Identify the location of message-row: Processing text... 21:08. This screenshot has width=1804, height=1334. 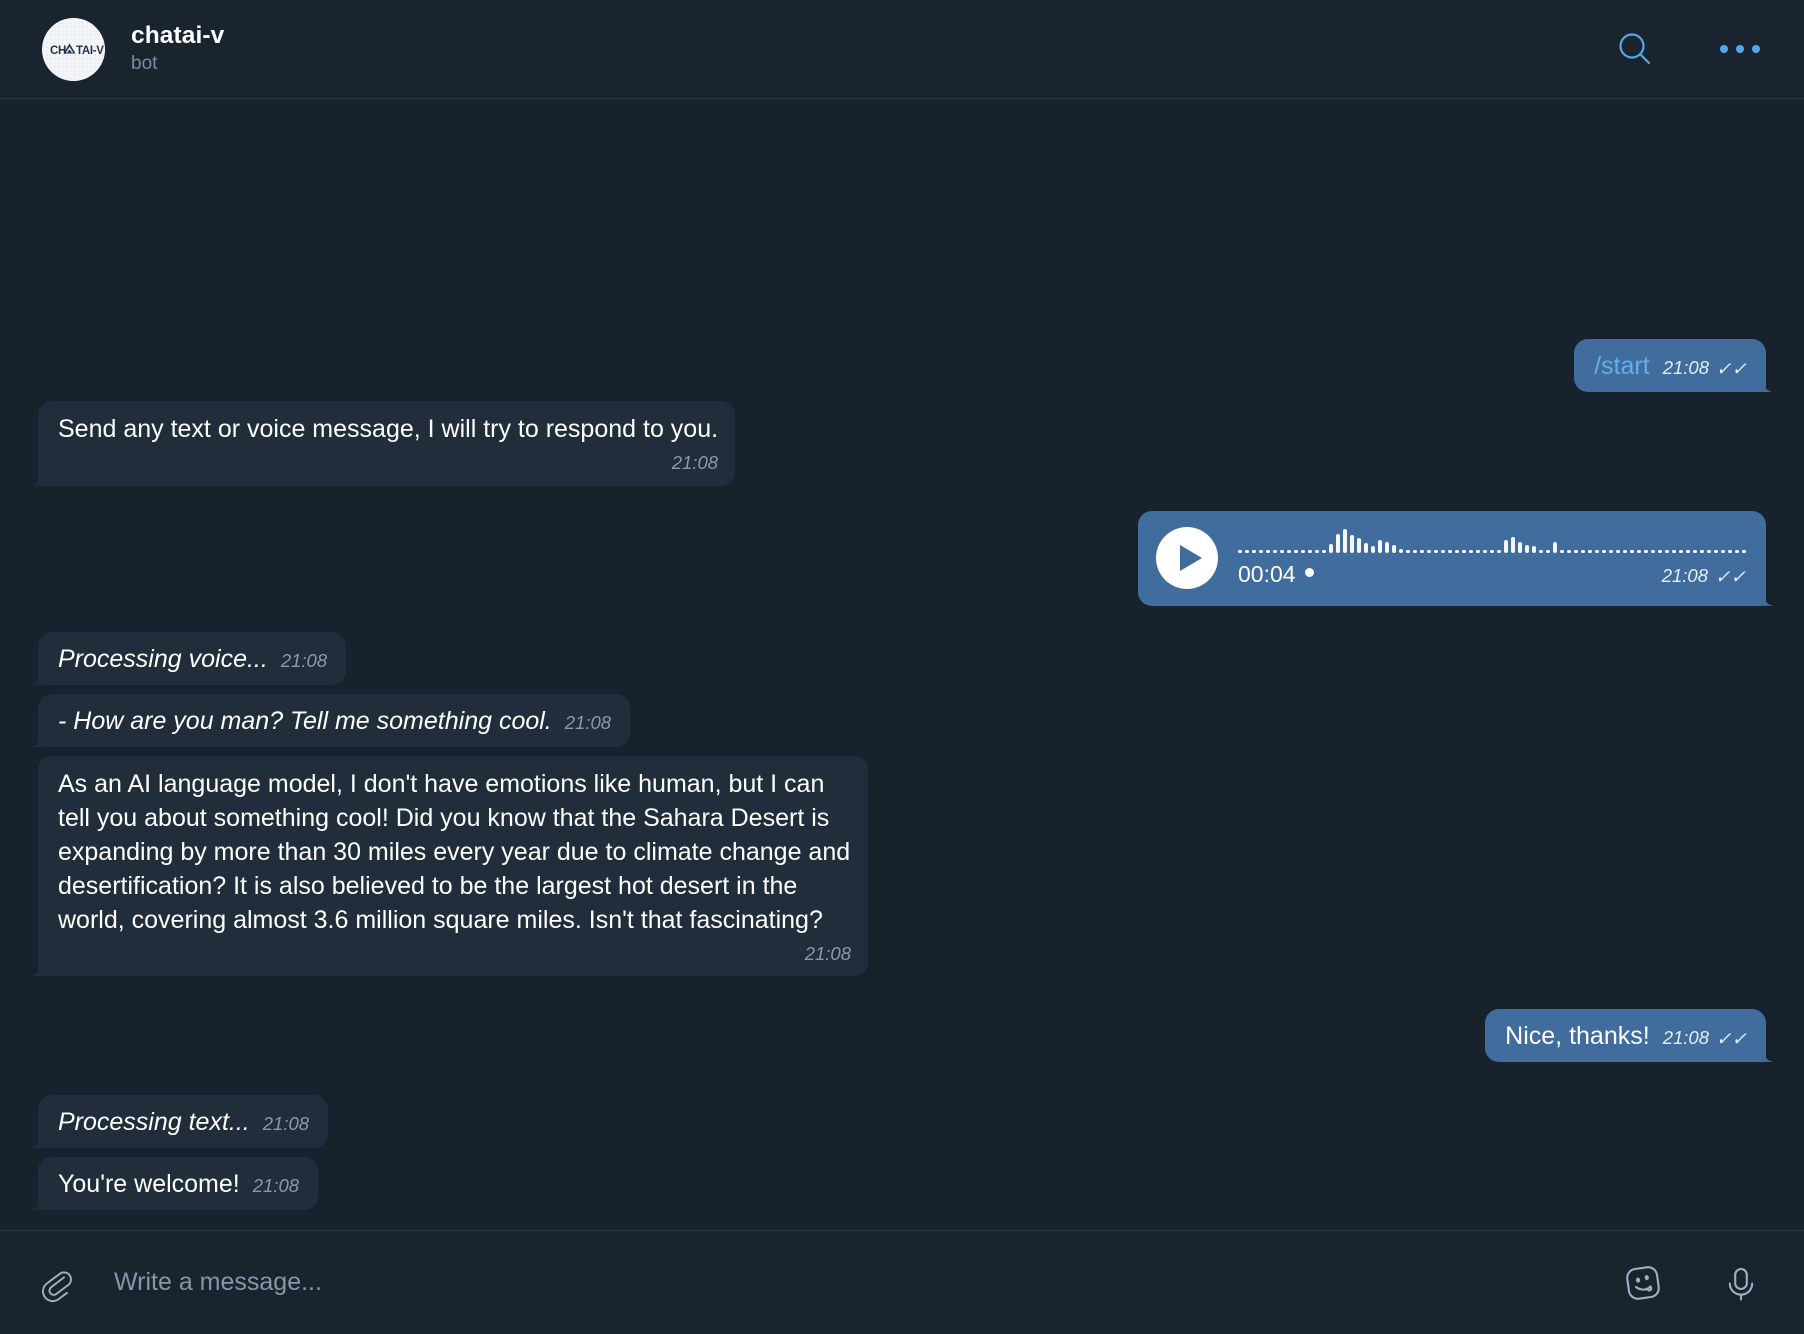
(902, 1121).